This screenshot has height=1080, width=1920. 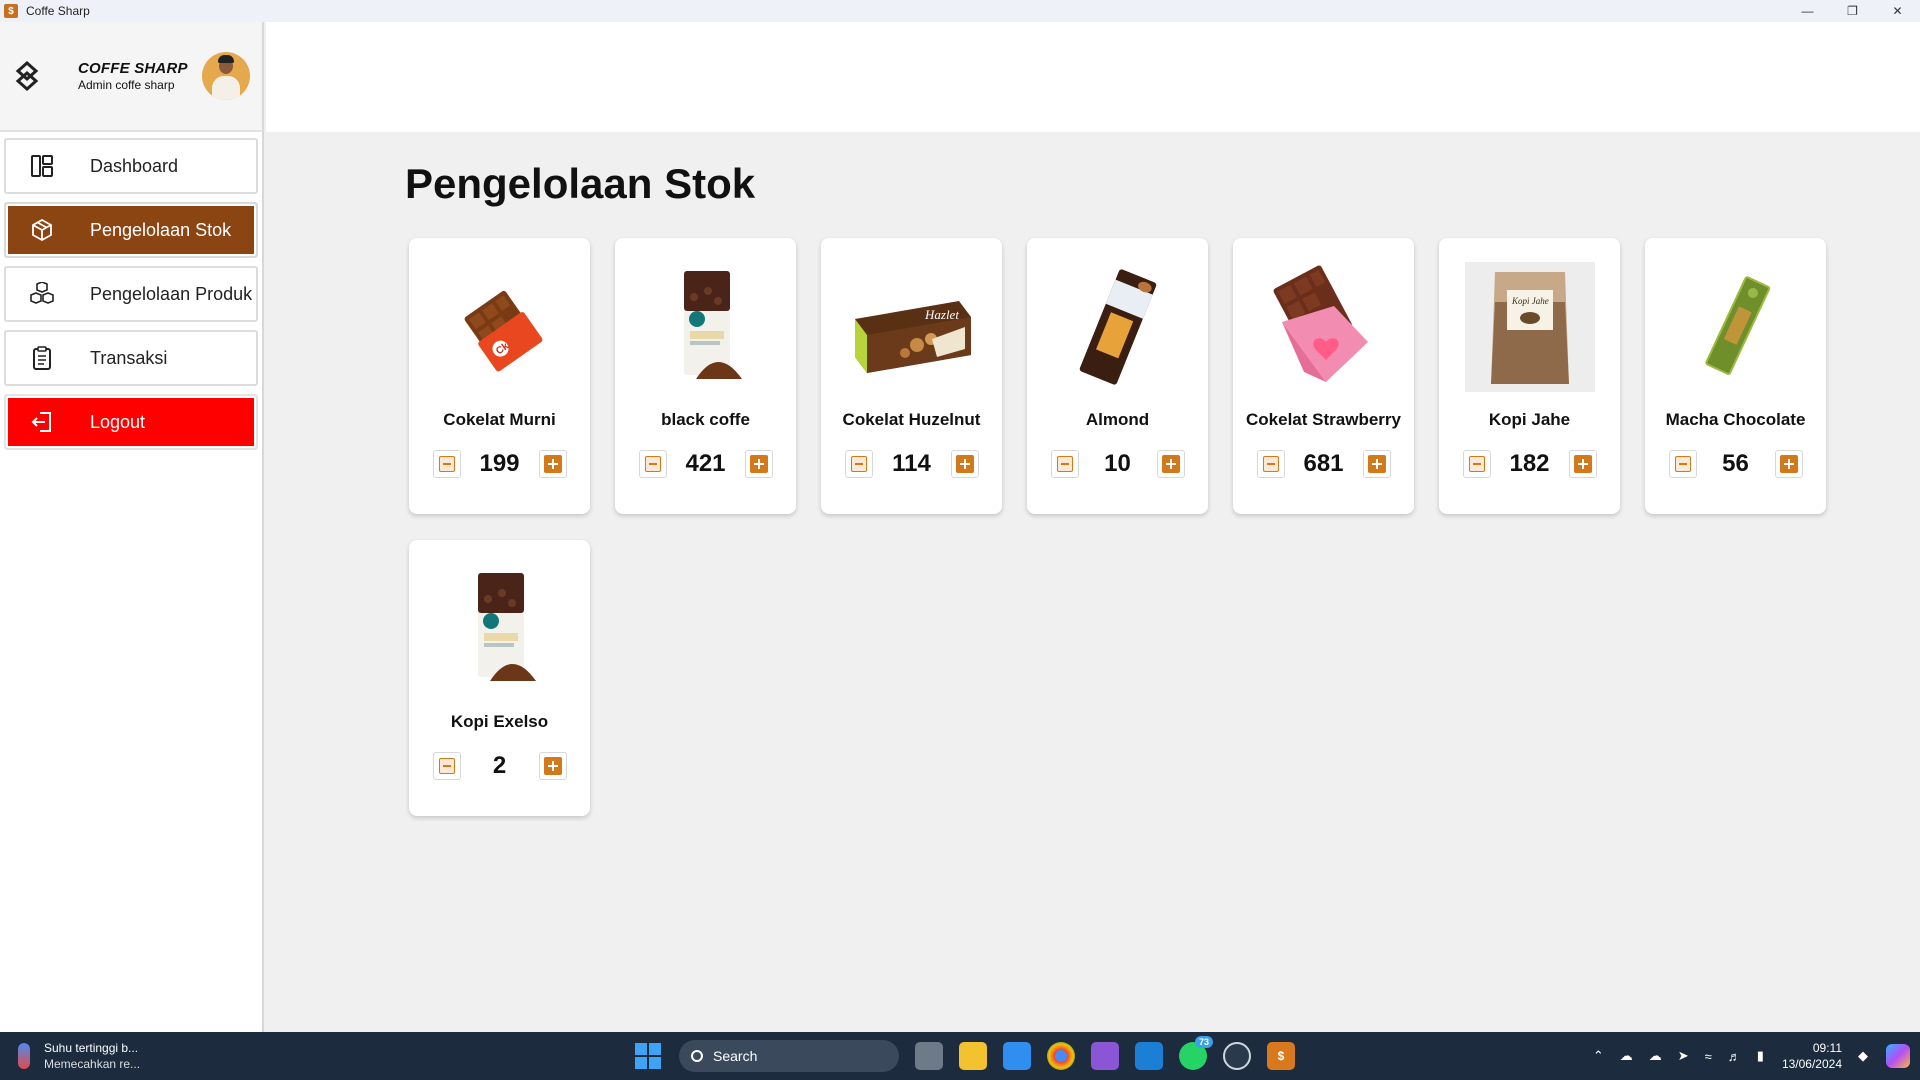 What do you see at coordinates (1626, 1056) in the screenshot?
I see `onedrive-icon: ☁` at bounding box center [1626, 1056].